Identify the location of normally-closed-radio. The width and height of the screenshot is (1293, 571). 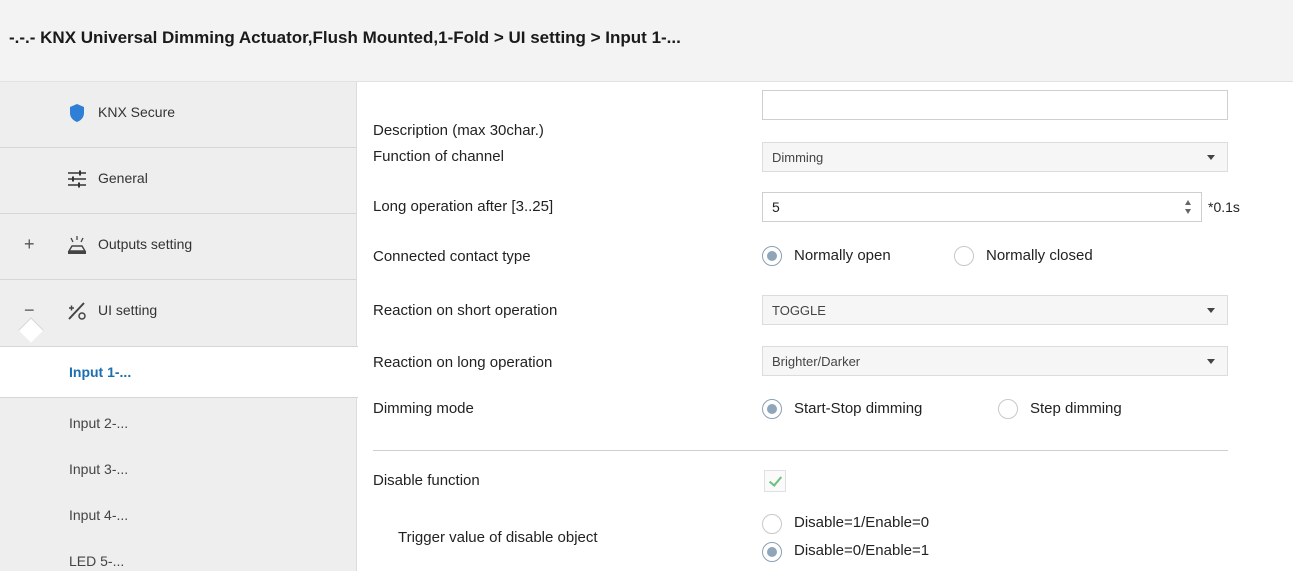
(964, 256).